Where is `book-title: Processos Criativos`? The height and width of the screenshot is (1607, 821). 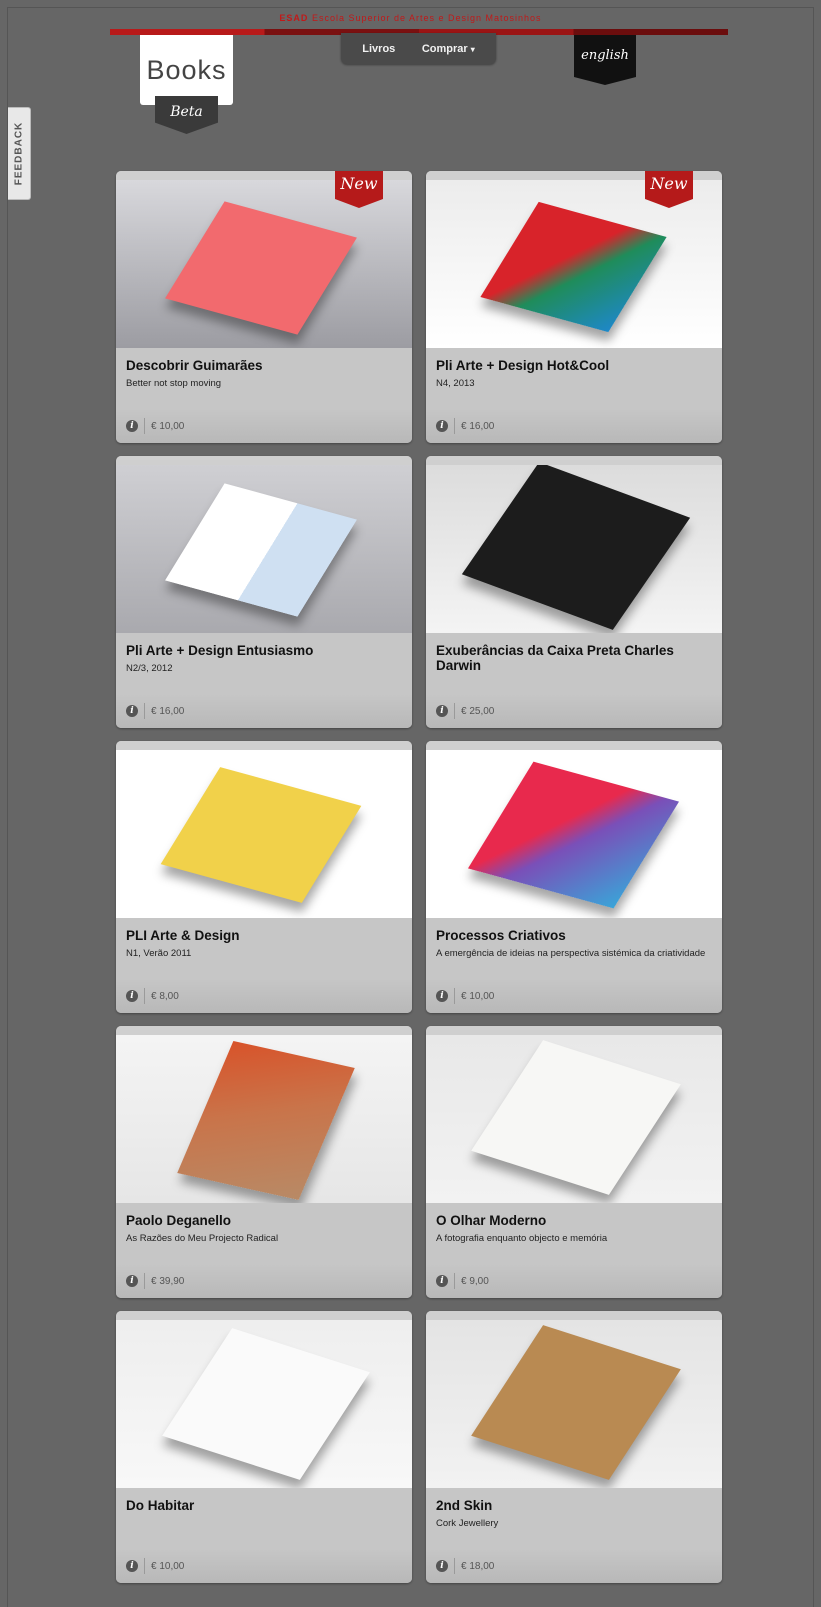 book-title: Processos Criativos is located at coordinates (574, 935).